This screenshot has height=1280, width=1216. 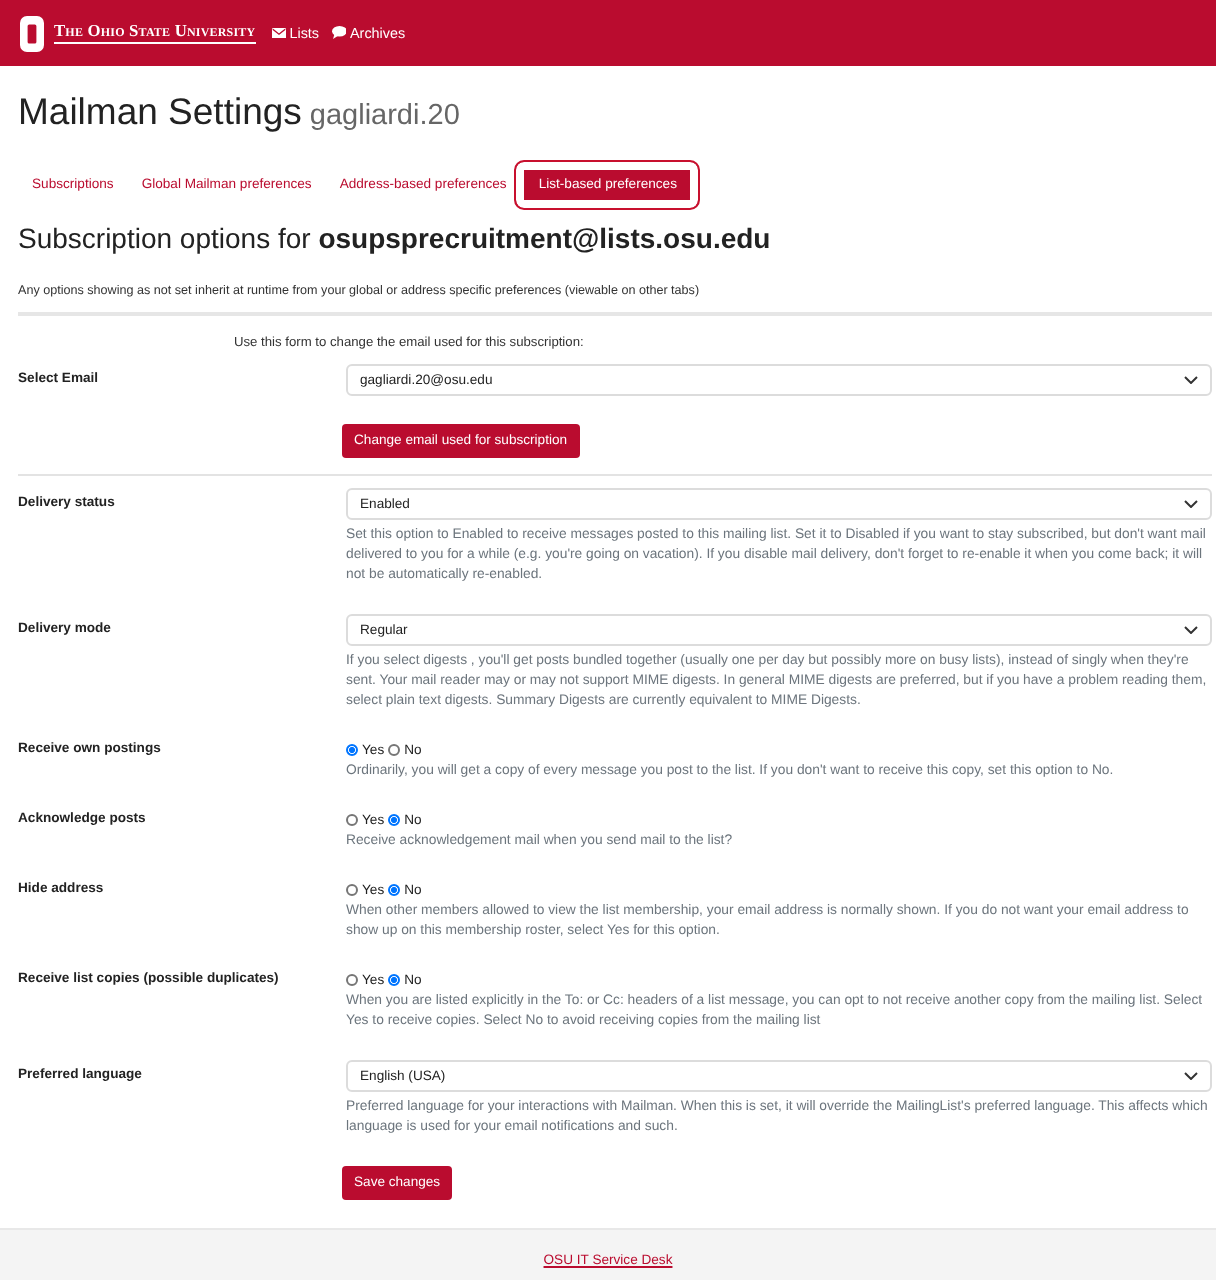 I want to click on section-heading: Subscription options for osupsprecruitment@lists.osu.edu, so click(x=395, y=238).